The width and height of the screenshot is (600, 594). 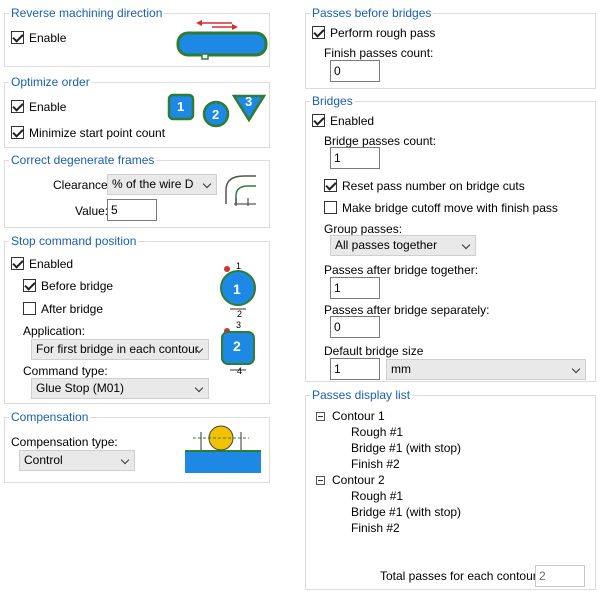 I want to click on cutoff-finish-label: Make bridge cutoff move with finish pass, so click(x=450, y=208).